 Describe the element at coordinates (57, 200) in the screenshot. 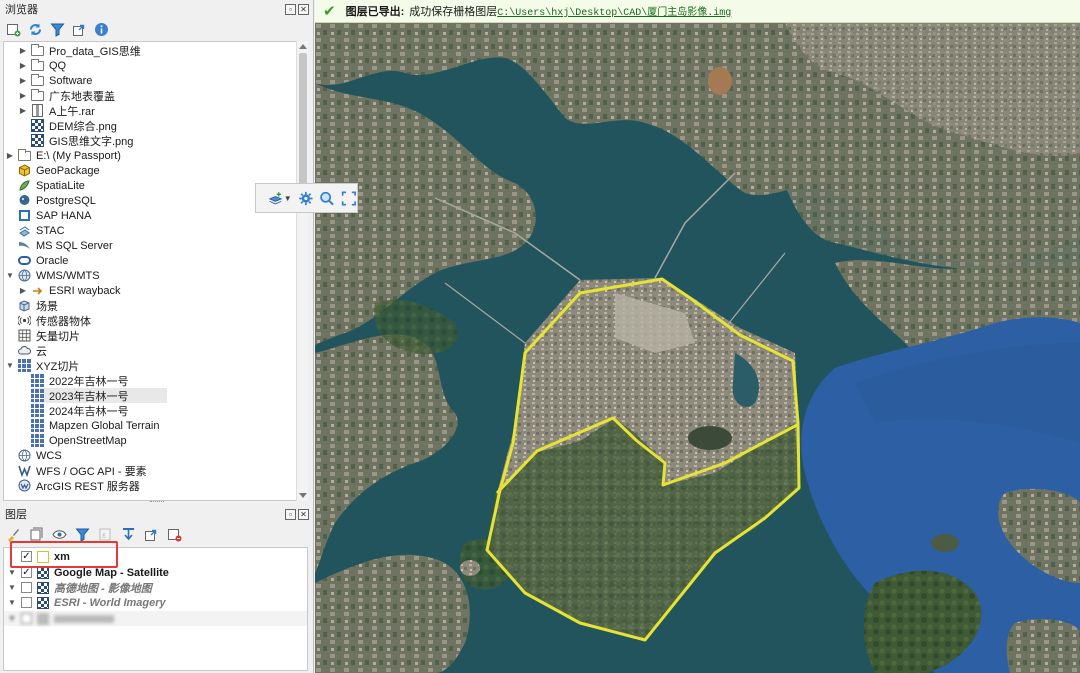

I see `tree-item-postgresql: PostgreSQL` at that location.